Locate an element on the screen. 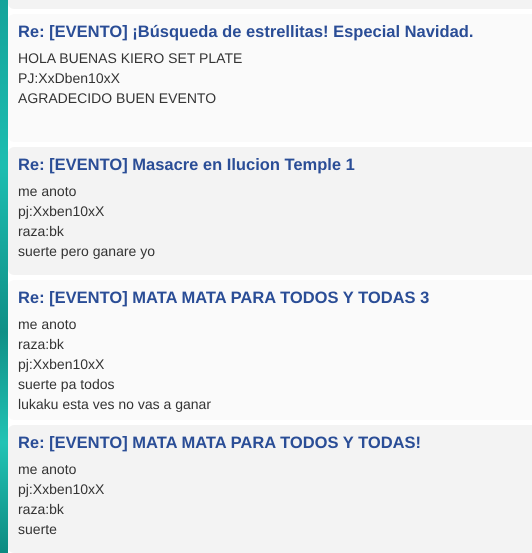 This screenshot has height=553, width=532. post-text-line: AGRADECIDO BUEN EVENTO is located at coordinates (118, 98).